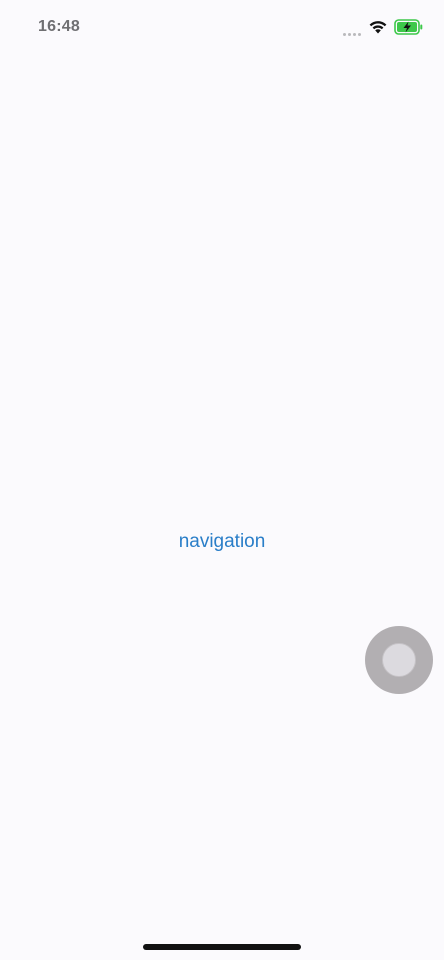 The height and width of the screenshot is (960, 444). What do you see at coordinates (222, 542) in the screenshot?
I see `navigation-link: navigation` at bounding box center [222, 542].